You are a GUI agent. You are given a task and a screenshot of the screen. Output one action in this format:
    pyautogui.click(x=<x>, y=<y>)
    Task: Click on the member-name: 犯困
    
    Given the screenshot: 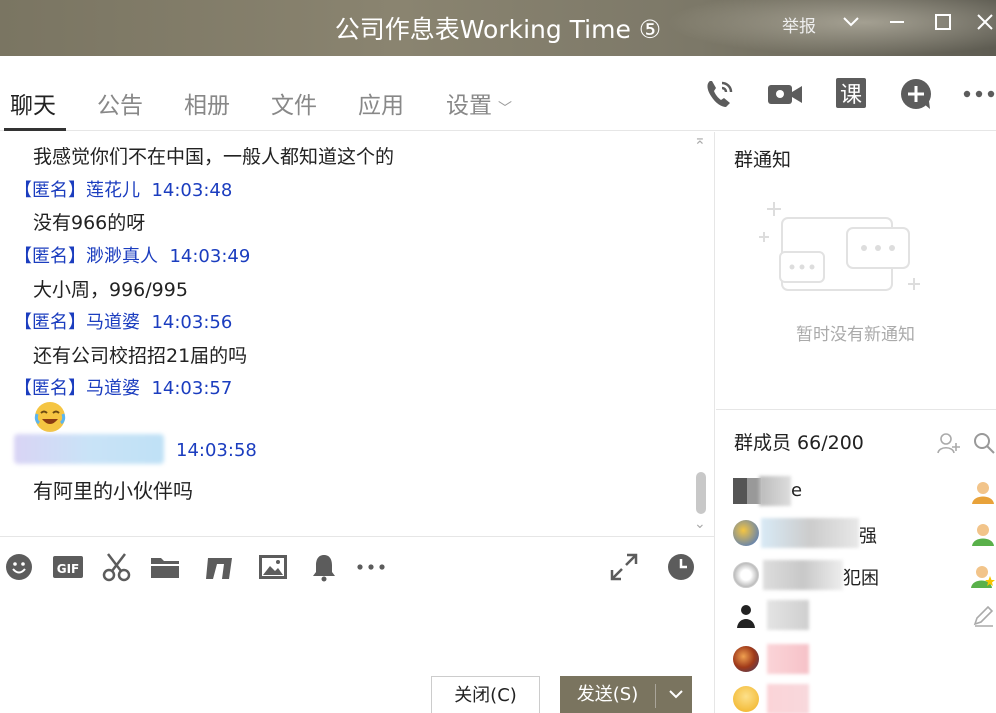 What is the action you would take?
    pyautogui.click(x=861, y=578)
    